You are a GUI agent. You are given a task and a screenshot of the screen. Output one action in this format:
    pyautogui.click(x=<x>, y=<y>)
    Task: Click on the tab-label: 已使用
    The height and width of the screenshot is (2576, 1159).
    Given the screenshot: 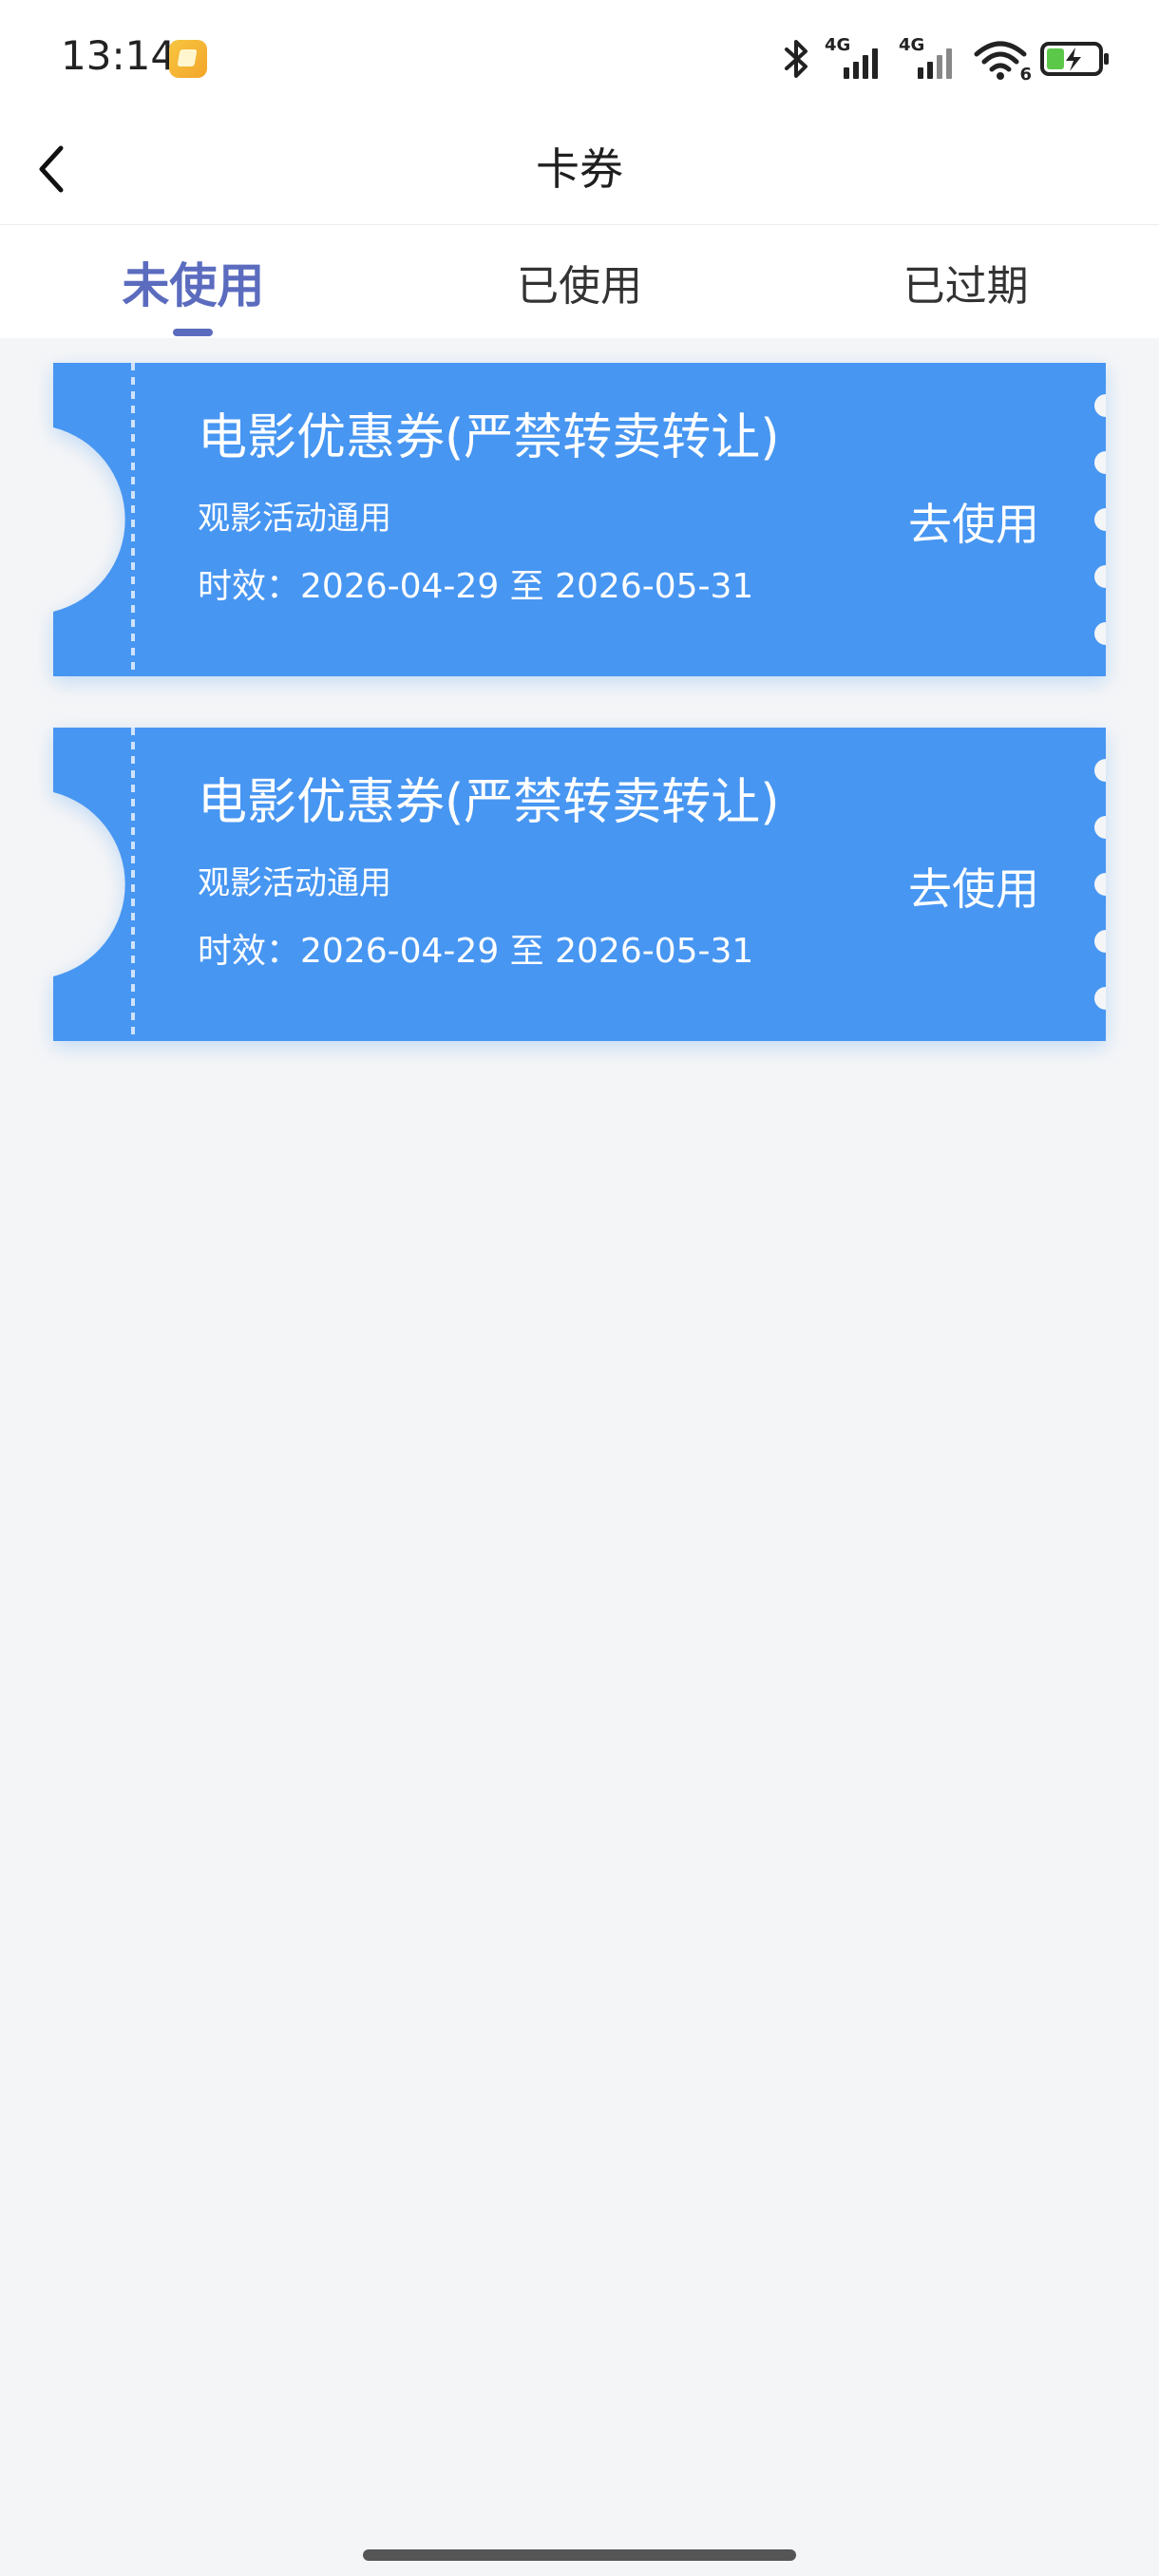 What is the action you would take?
    pyautogui.click(x=579, y=286)
    